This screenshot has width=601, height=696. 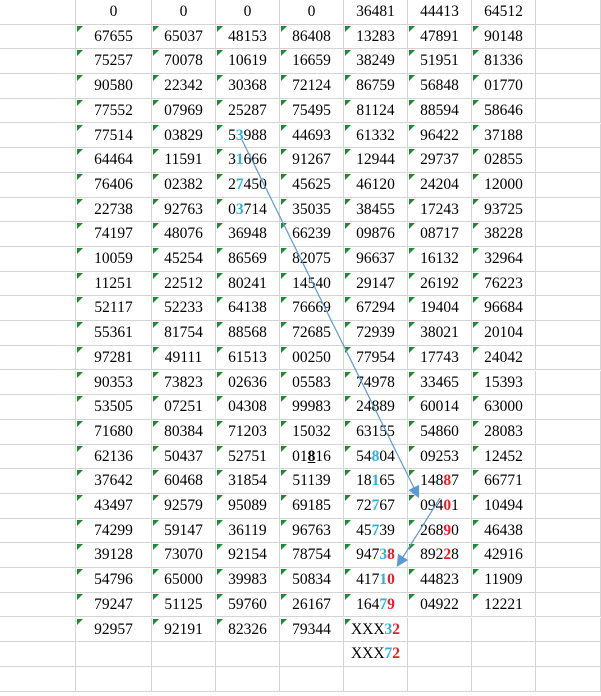 What do you see at coordinates (248, 531) in the screenshot?
I see `grid-cell: 36119` at bounding box center [248, 531].